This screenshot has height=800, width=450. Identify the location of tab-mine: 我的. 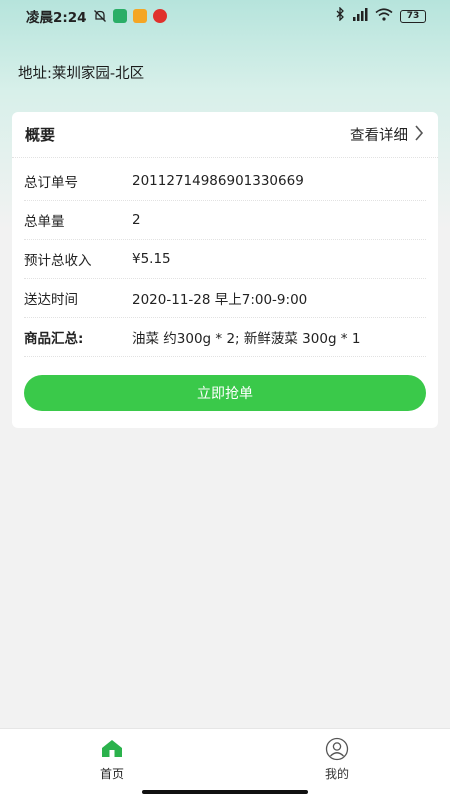
(337, 759).